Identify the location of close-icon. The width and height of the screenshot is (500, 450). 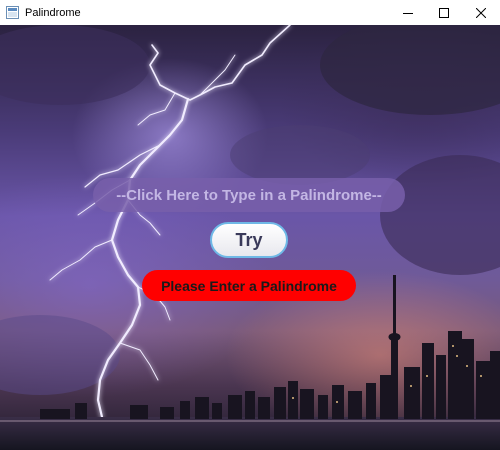
(481, 12).